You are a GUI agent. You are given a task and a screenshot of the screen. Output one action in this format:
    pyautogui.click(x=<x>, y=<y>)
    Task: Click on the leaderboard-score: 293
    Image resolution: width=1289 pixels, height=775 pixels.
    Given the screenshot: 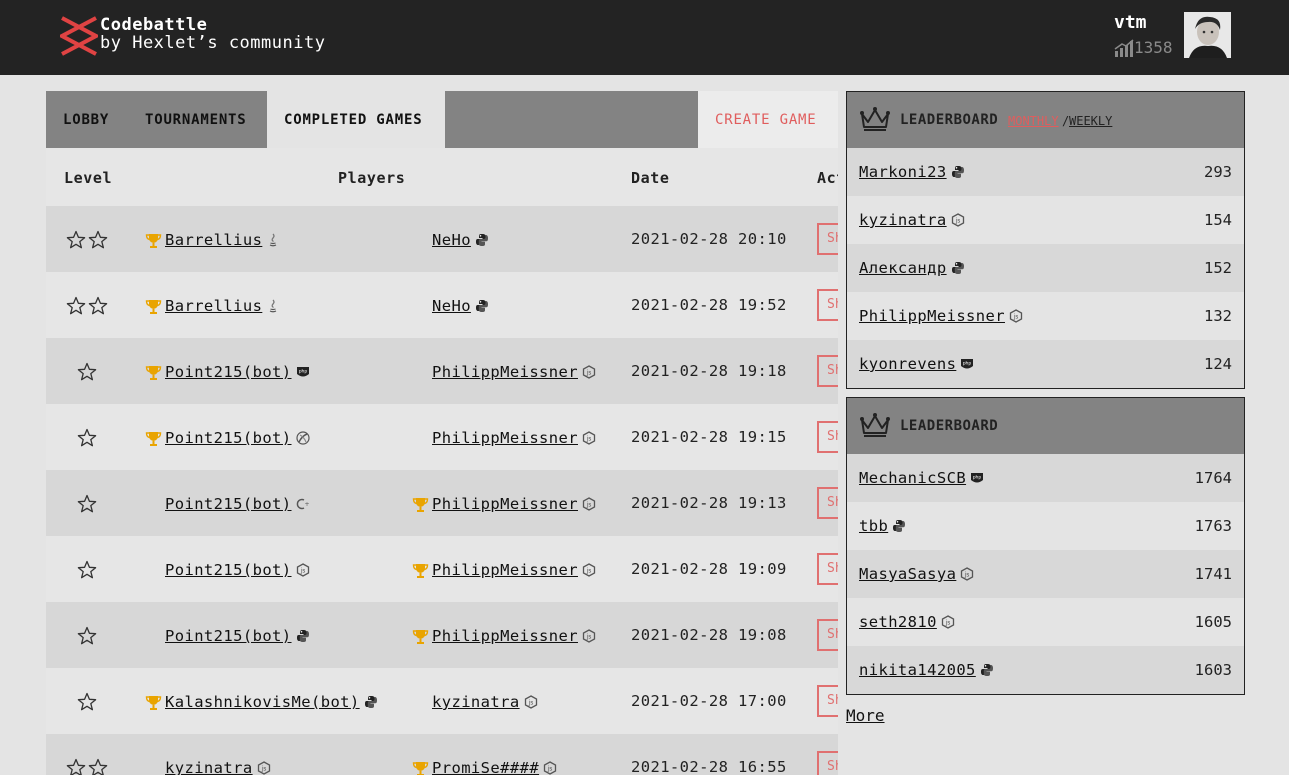 What is the action you would take?
    pyautogui.click(x=1218, y=172)
    